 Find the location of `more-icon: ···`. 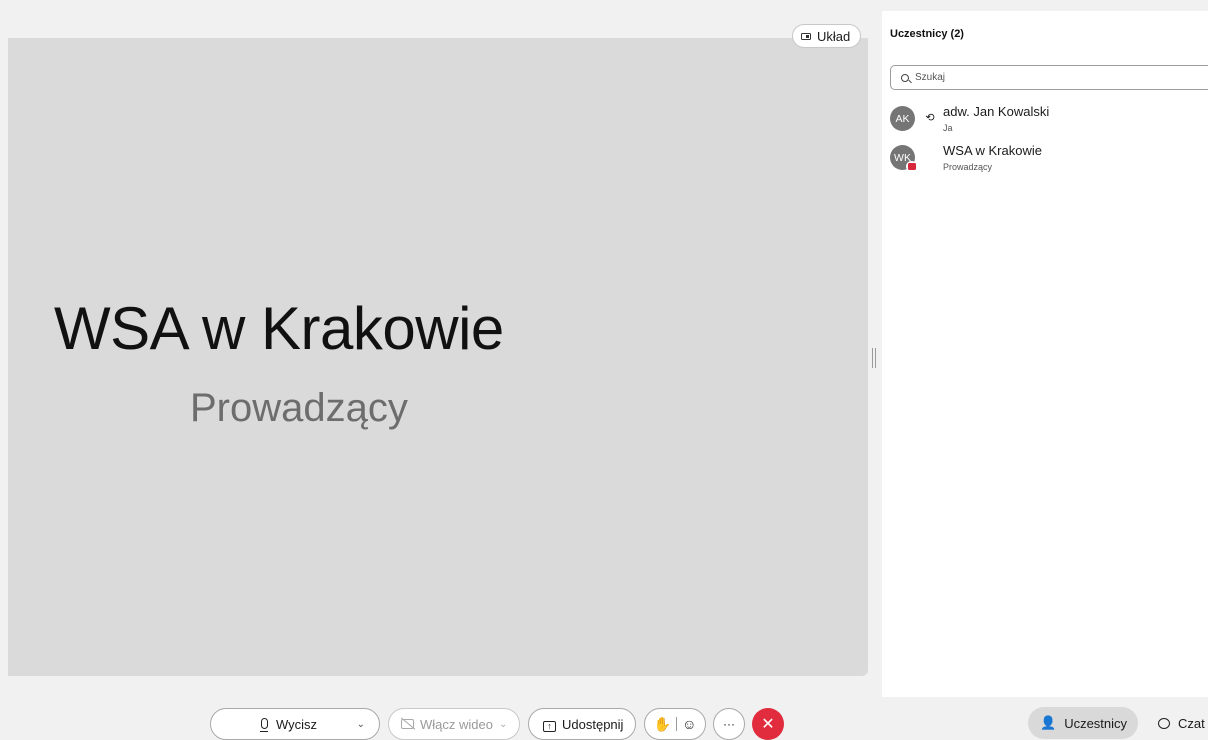

more-icon: ··· is located at coordinates (729, 724).